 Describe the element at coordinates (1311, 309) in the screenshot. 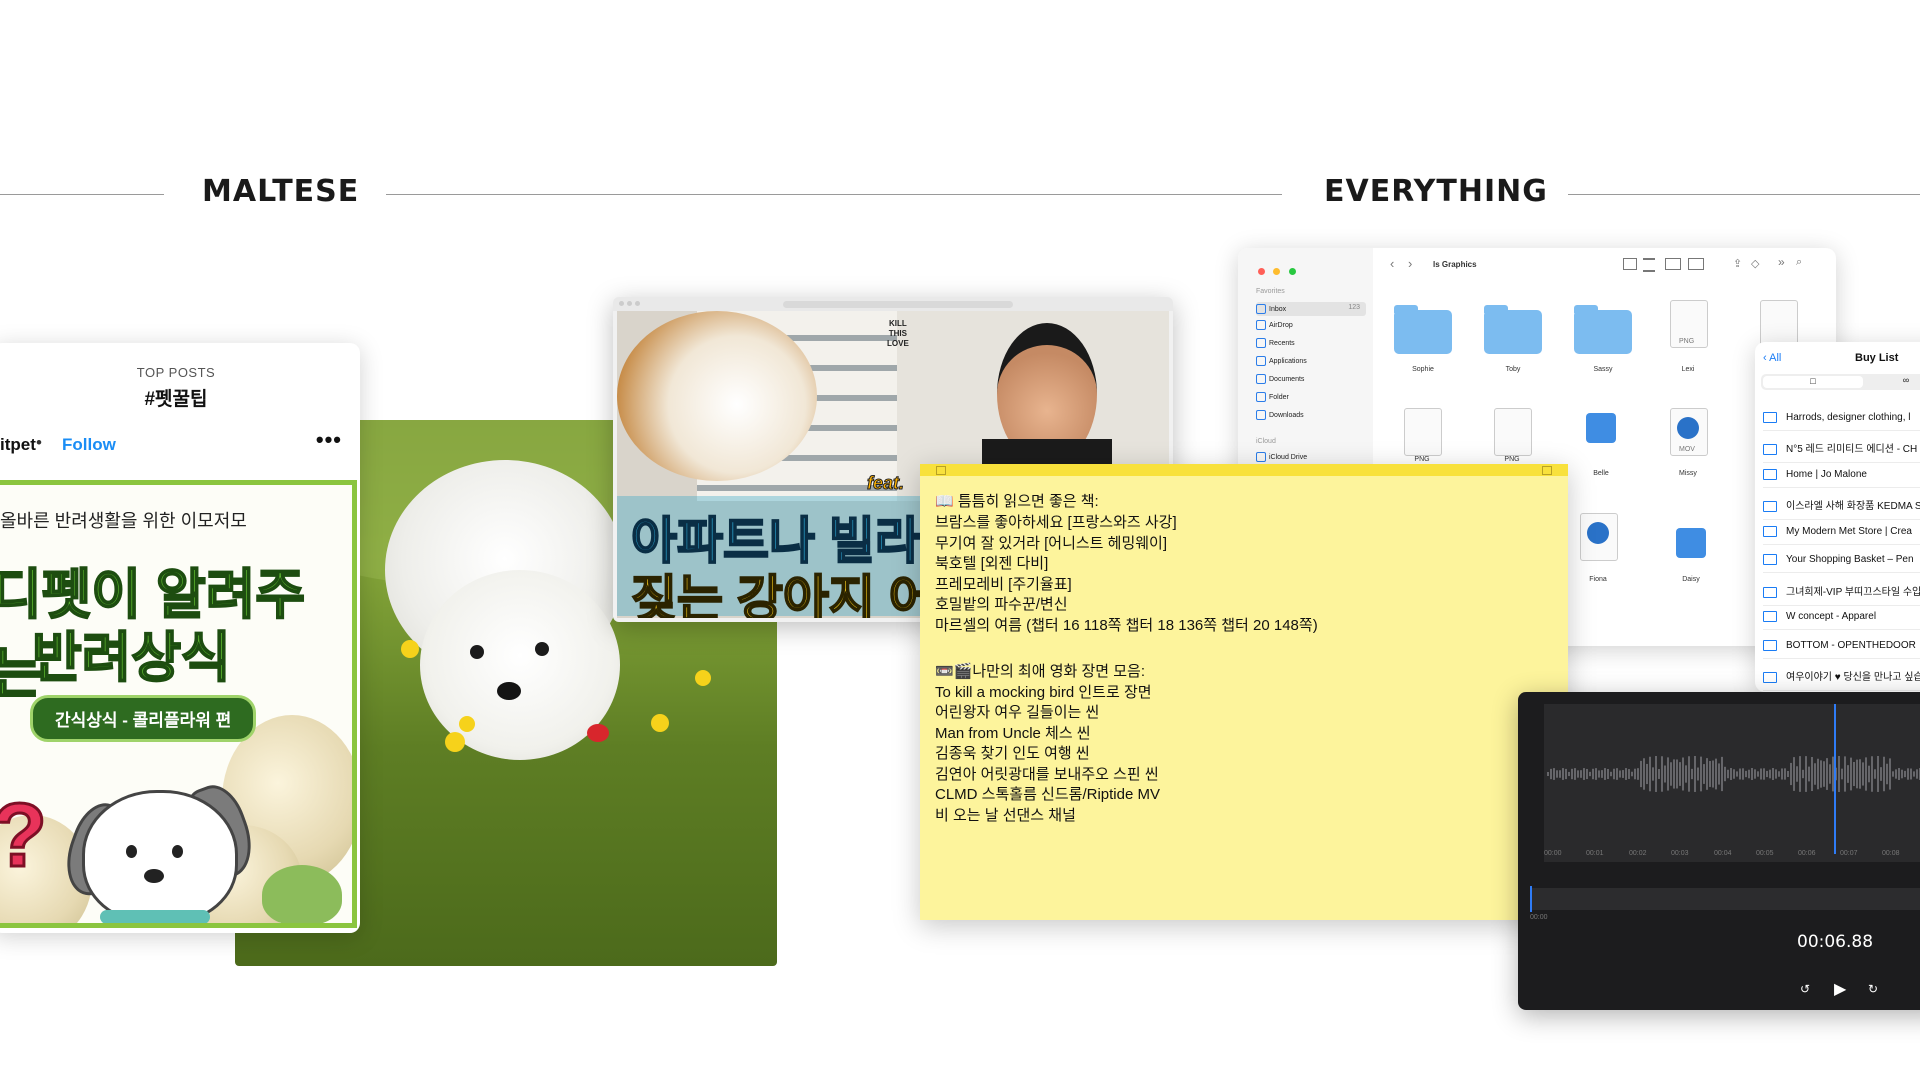

I see `sidebar-item-inbox: Inbox 123` at that location.